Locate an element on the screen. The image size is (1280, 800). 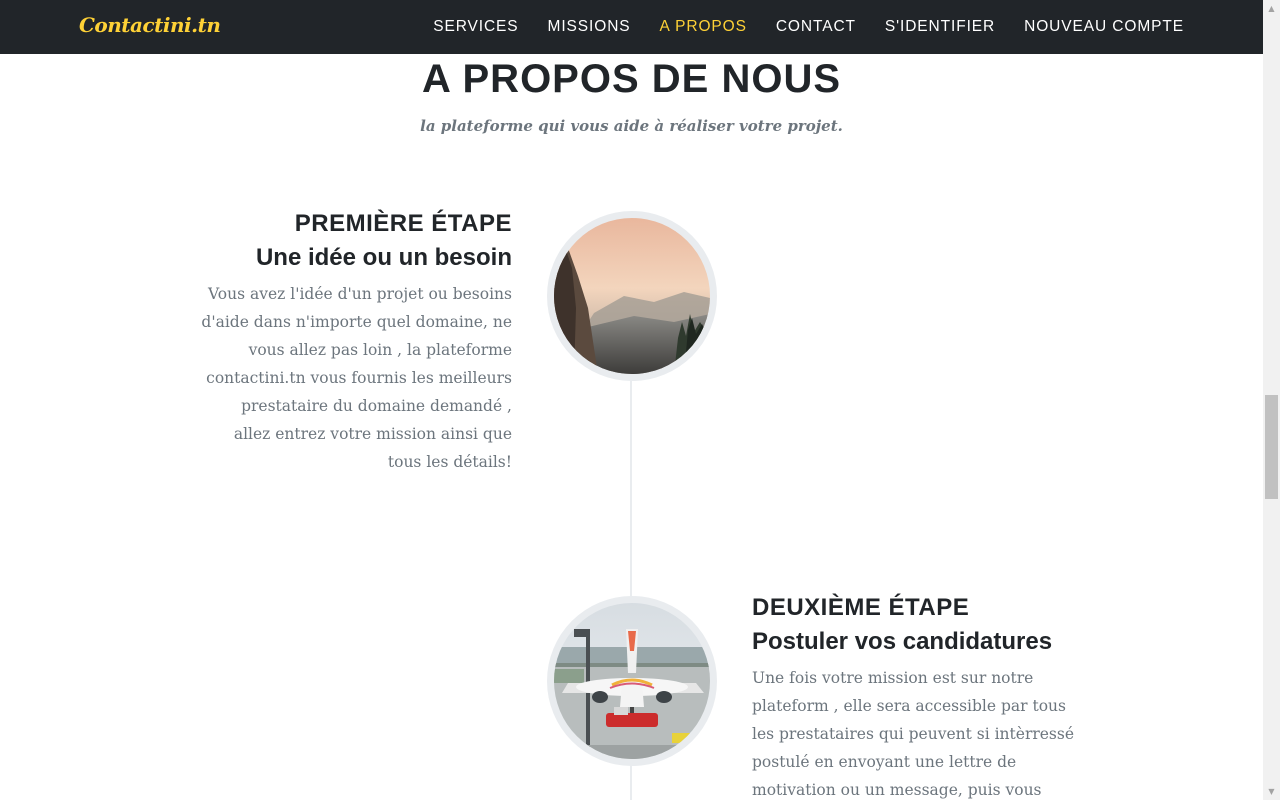
nav-item-login: S'IDENTIFIER is located at coordinates (940, 27).